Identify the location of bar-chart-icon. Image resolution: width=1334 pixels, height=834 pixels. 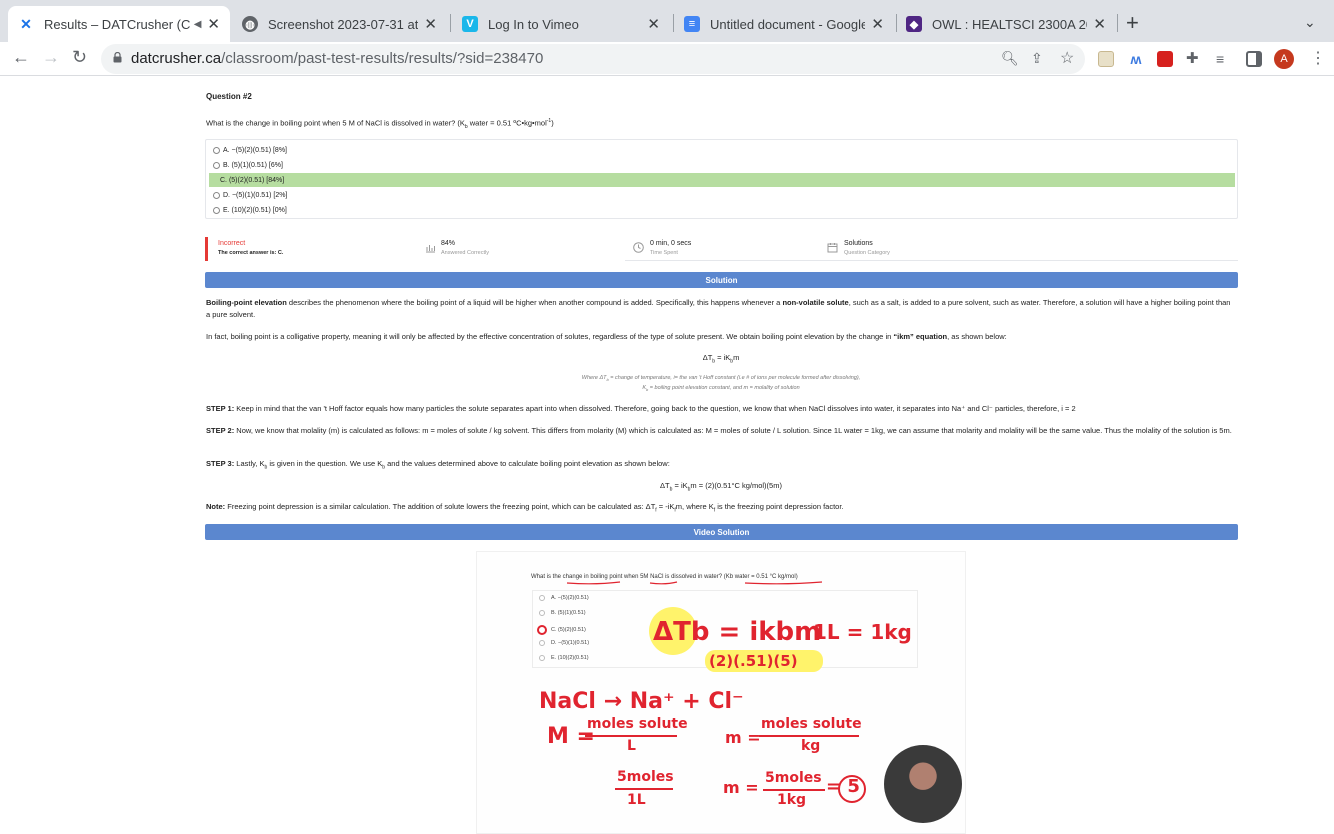
(430, 249).